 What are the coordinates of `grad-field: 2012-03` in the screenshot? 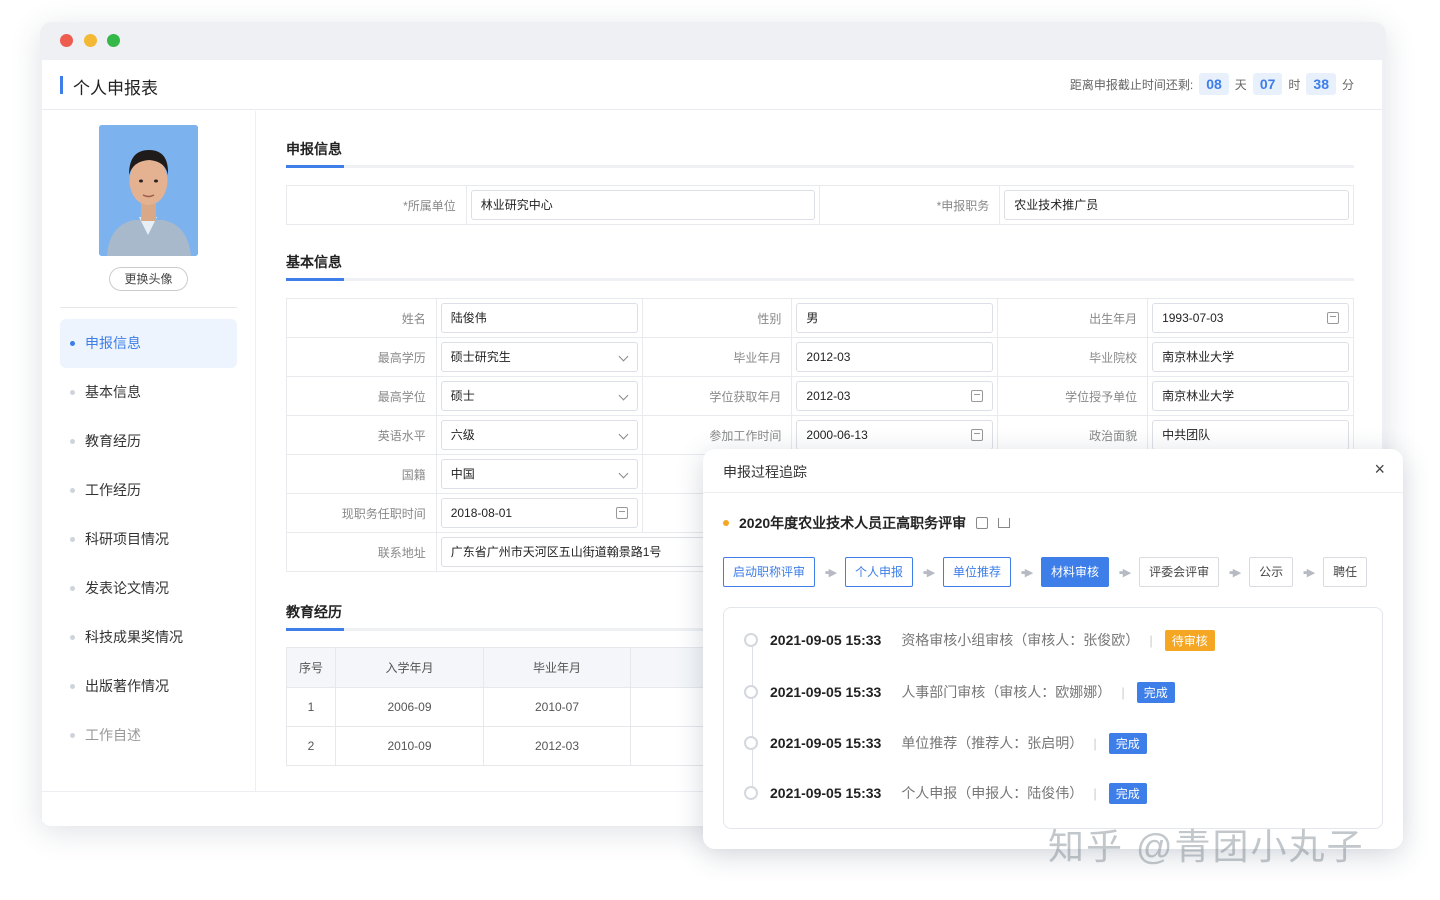 It's located at (895, 357).